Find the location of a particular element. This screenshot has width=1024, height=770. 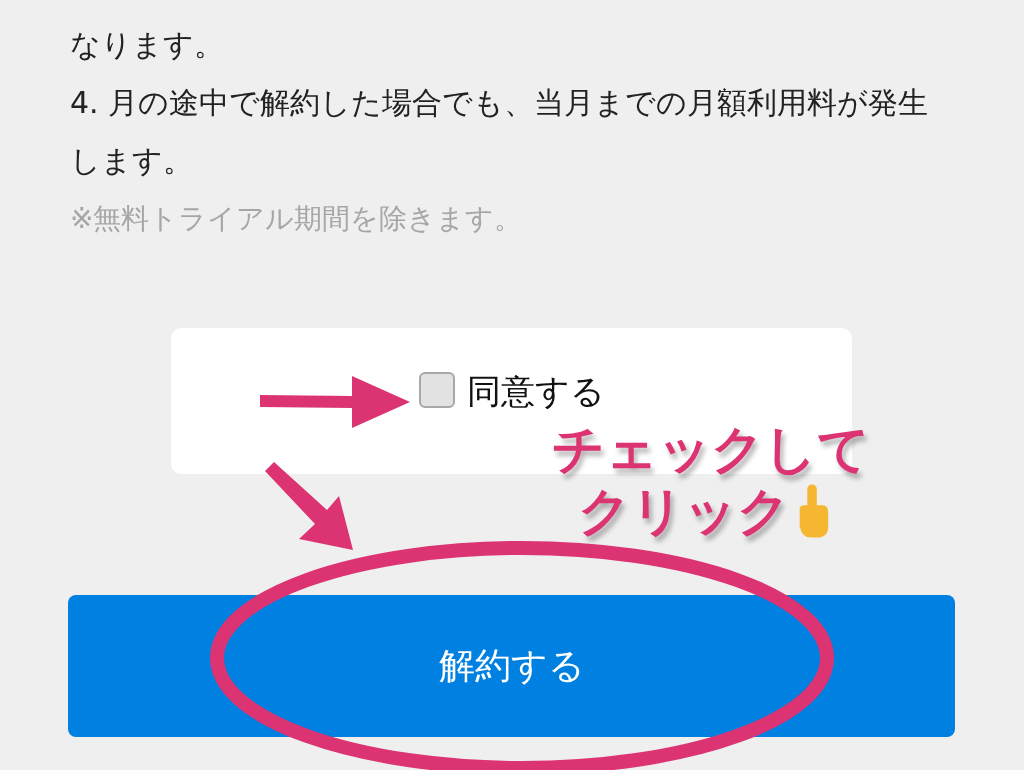

agree-checkbox is located at coordinates (436, 390).